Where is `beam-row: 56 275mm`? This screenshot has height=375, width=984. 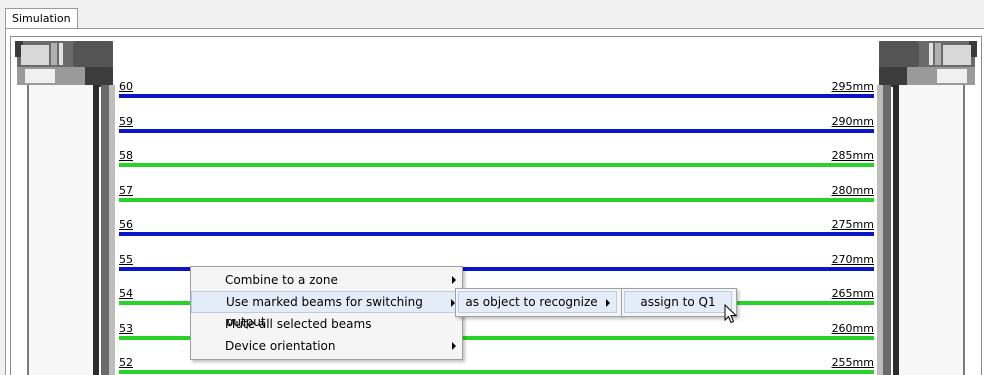
beam-row: 56 275mm is located at coordinates (496, 228).